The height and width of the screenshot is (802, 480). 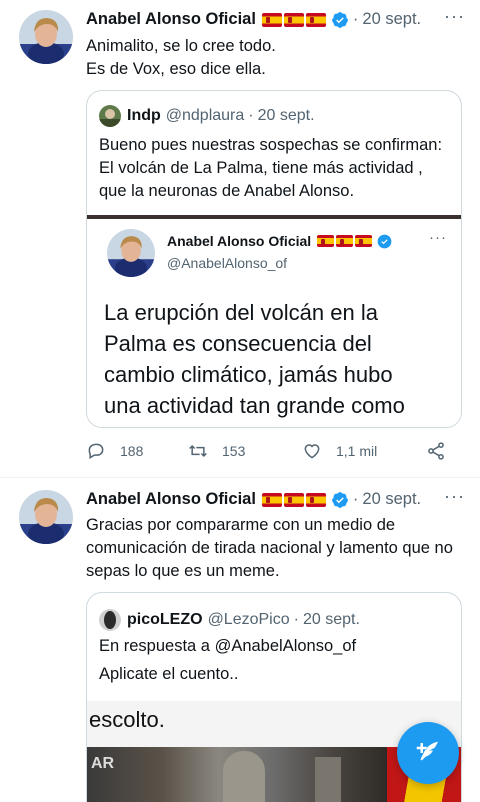 I want to click on embedded-avatar, so click(x=131, y=253).